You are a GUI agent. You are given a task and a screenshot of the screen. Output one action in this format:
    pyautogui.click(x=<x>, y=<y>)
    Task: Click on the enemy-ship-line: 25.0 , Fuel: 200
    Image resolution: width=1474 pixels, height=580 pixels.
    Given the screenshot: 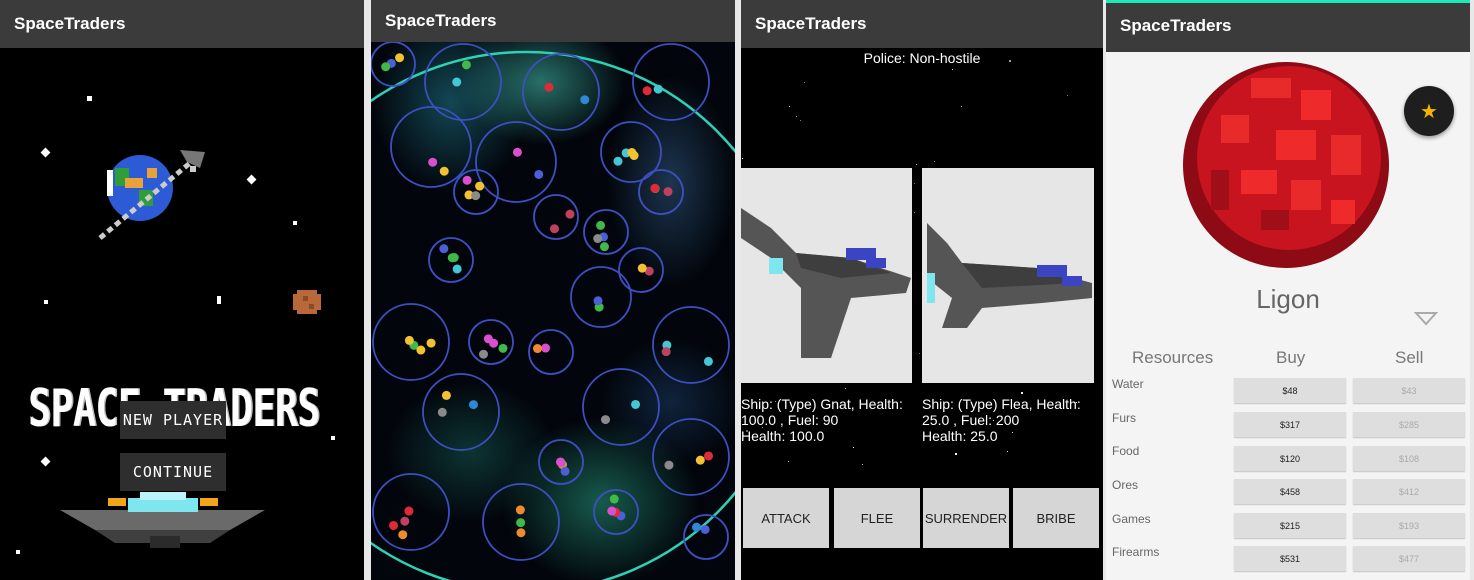 What is the action you would take?
    pyautogui.click(x=971, y=420)
    